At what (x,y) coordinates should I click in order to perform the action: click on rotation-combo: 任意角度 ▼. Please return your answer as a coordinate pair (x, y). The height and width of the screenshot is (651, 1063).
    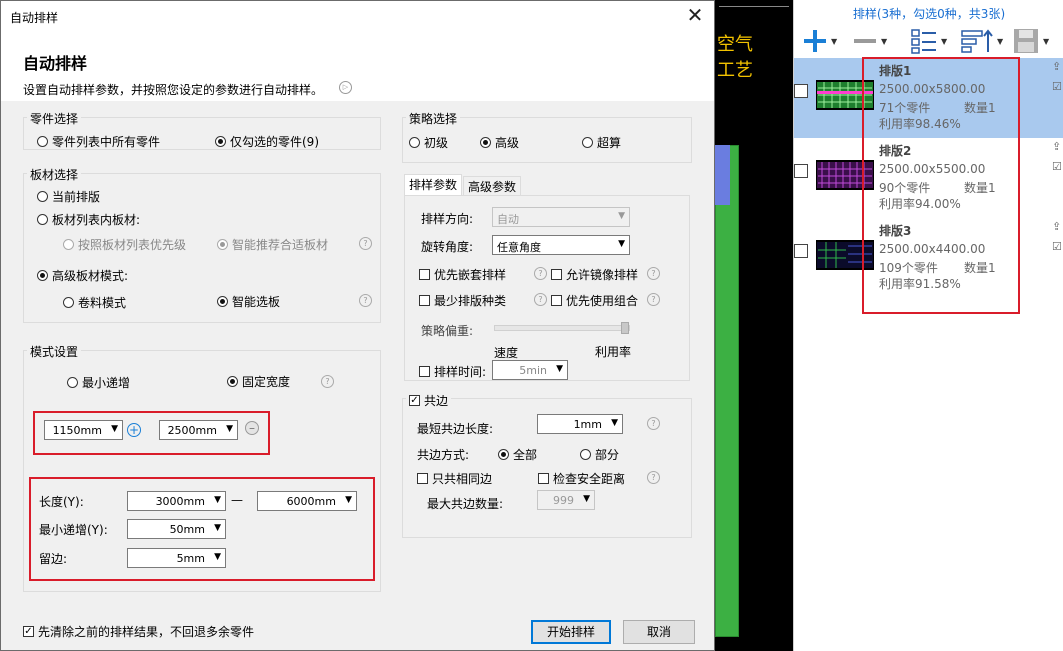
    Looking at the image, I should click on (561, 245).